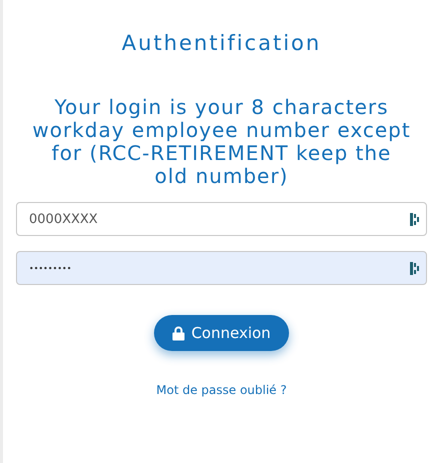 This screenshot has height=463, width=438. Describe the element at coordinates (221, 333) in the screenshot. I see `connexion-button: Connexion` at that location.